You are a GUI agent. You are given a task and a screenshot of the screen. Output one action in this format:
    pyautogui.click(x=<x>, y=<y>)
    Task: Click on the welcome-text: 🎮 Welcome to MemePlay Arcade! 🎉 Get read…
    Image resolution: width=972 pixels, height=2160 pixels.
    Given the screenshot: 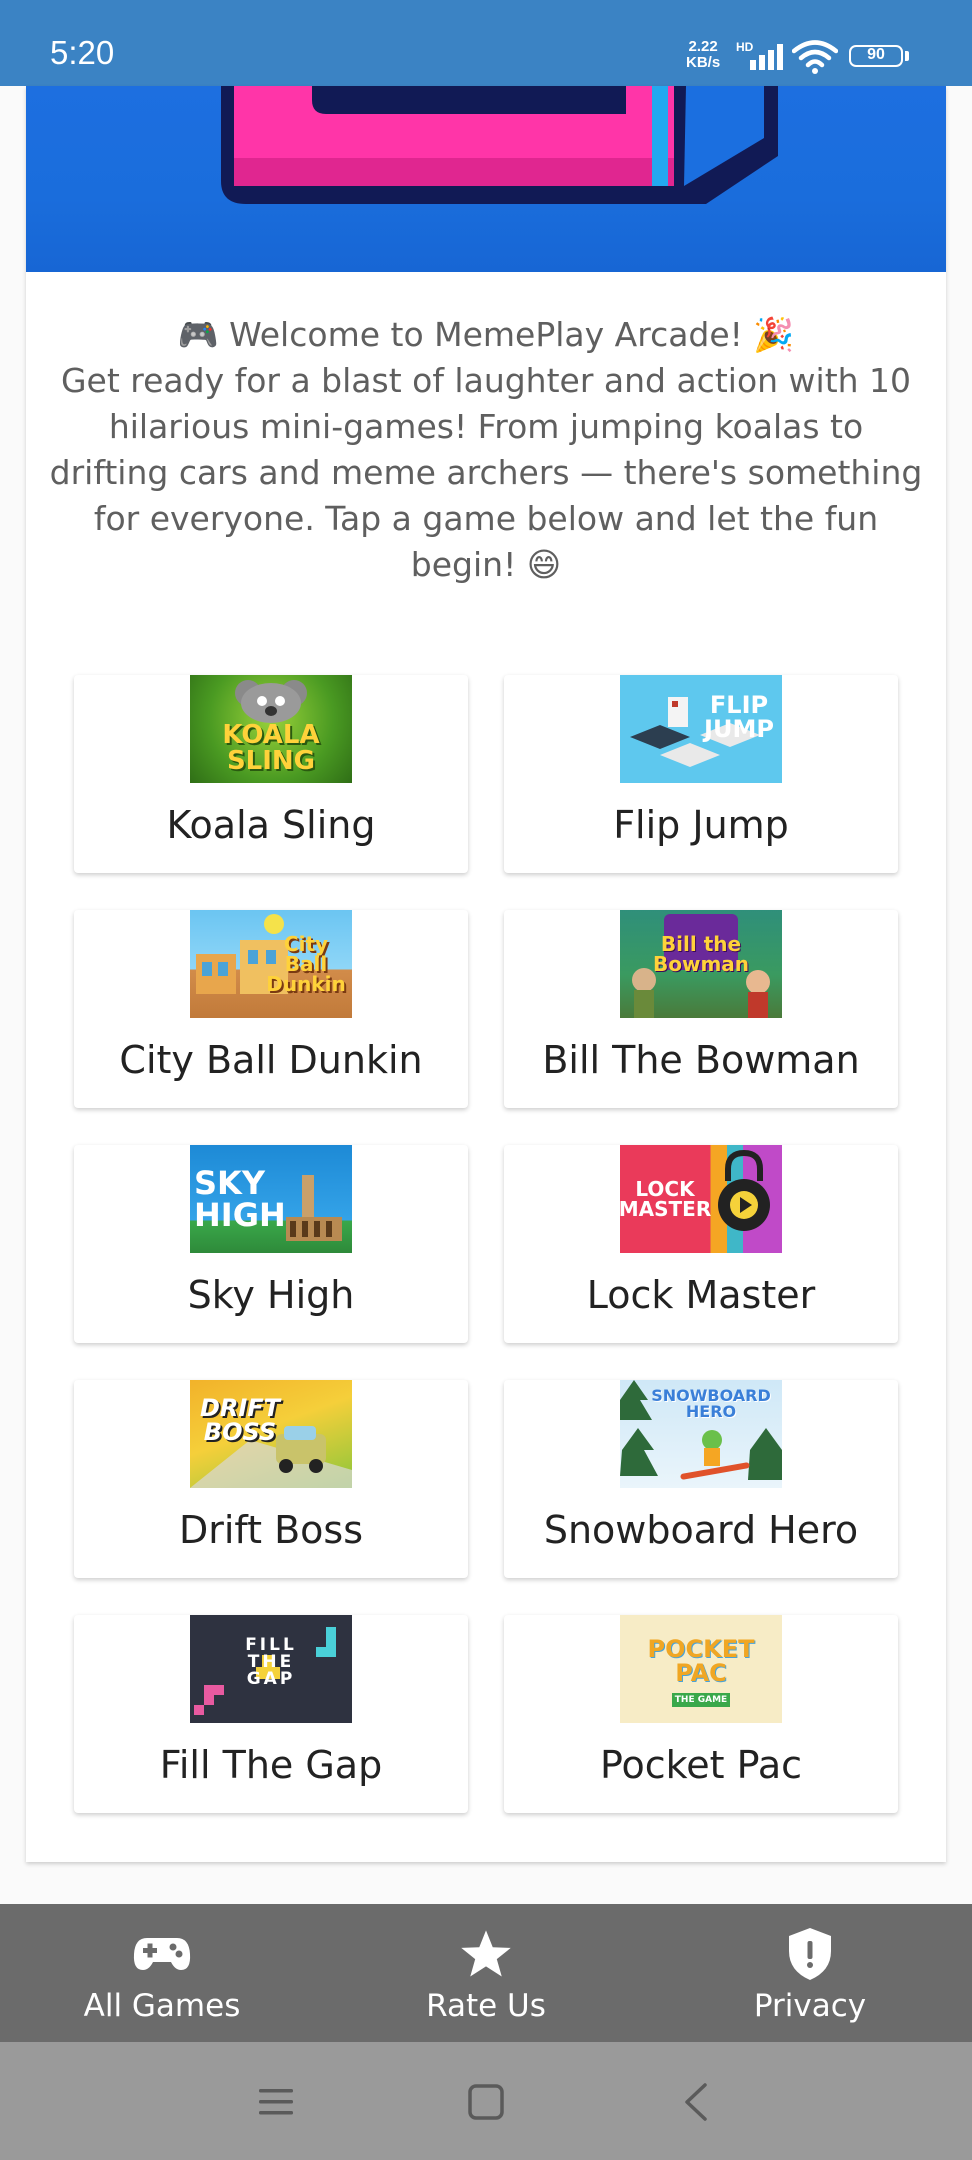 What is the action you would take?
    pyautogui.click(x=486, y=450)
    